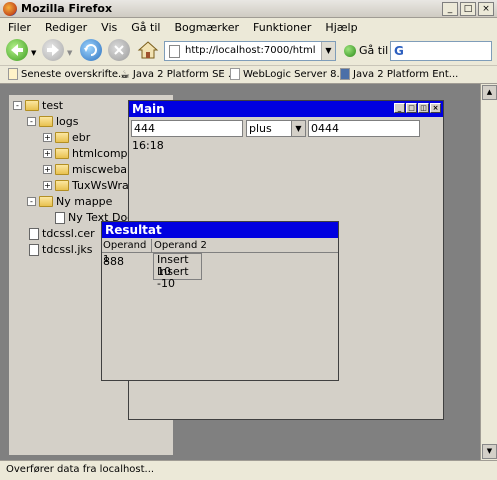 The width and height of the screenshot is (497, 480). Describe the element at coordinates (177, 278) in the screenshot. I see `menu-item-insert-minus-10: Insert -10` at that location.